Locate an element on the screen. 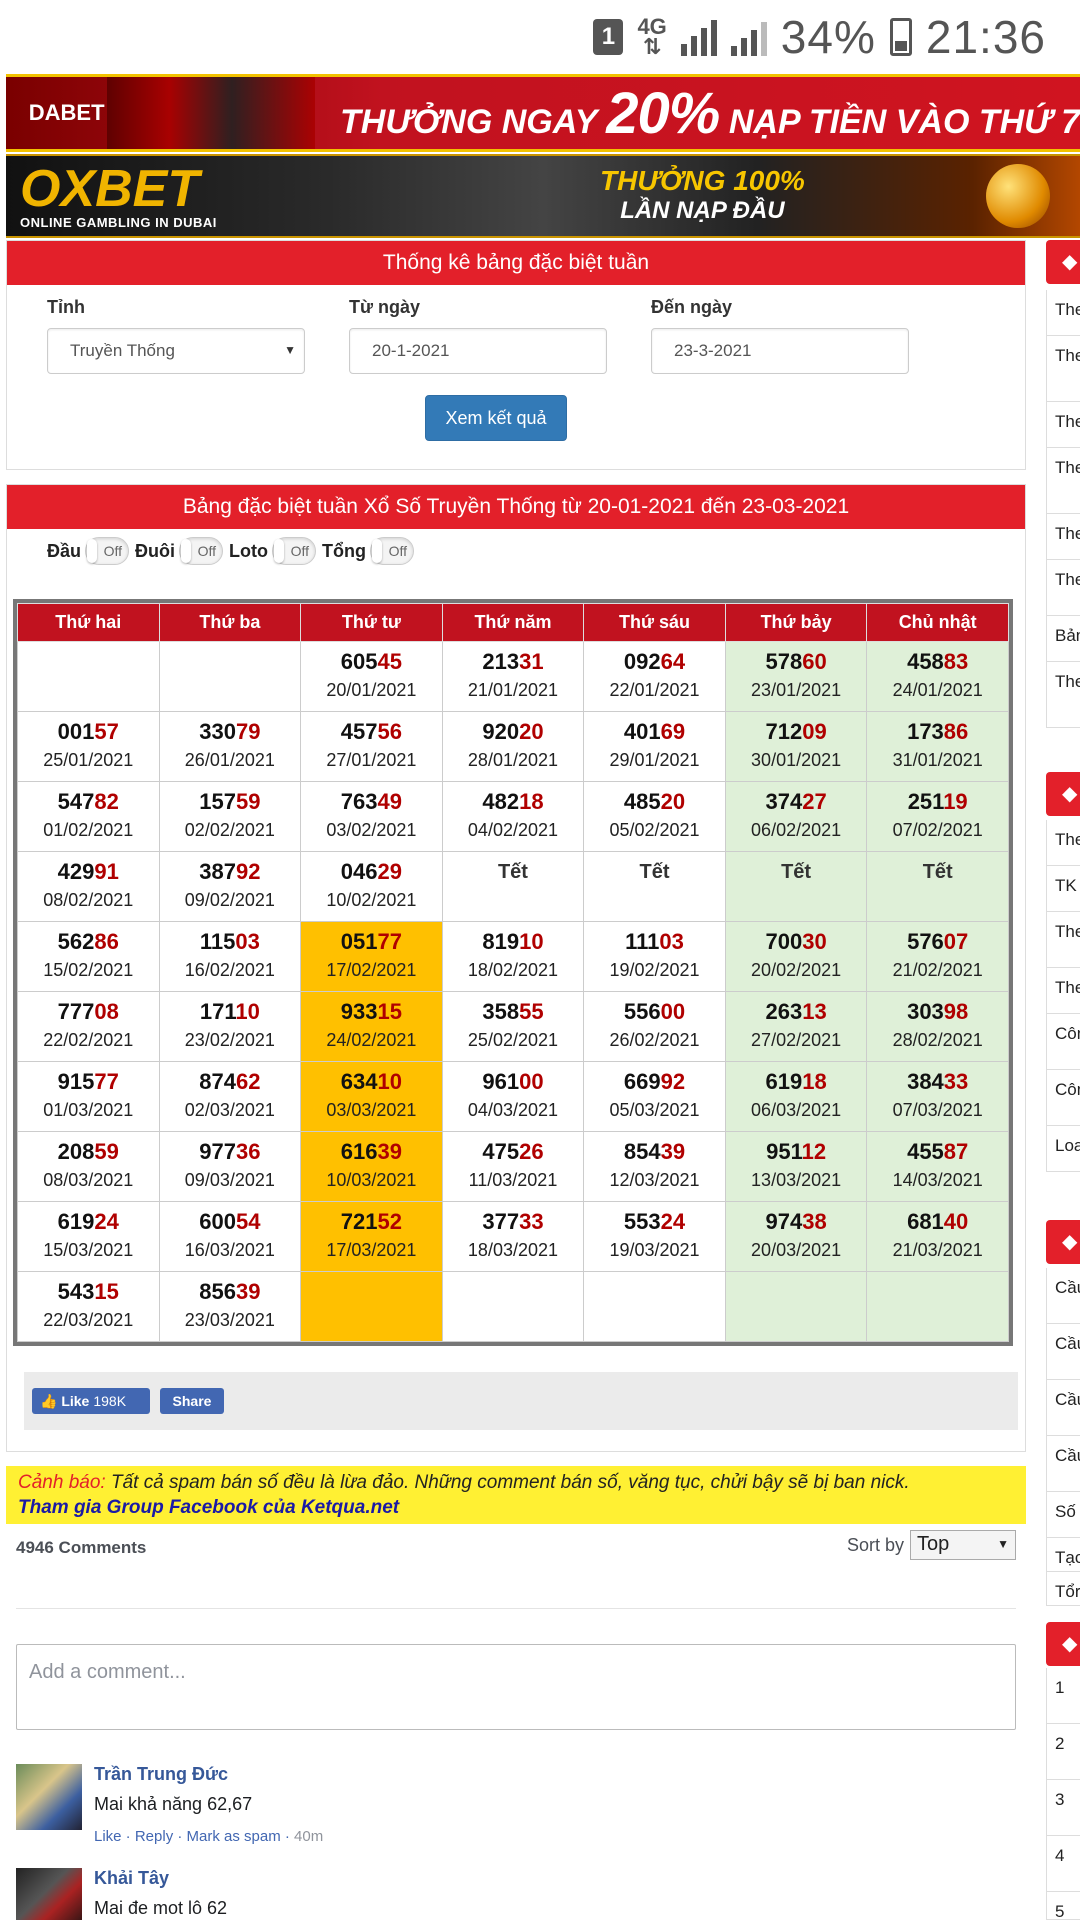  sidebar-link: The the is located at coordinates (1063, 695).